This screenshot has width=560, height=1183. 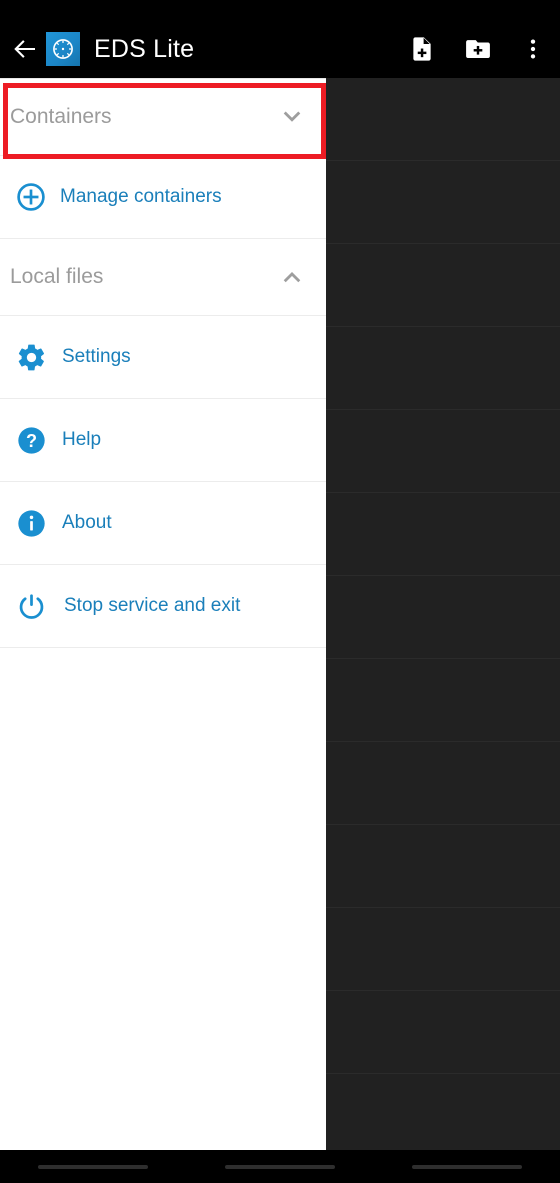 What do you see at coordinates (292, 117) in the screenshot?
I see `chevron-down-icon` at bounding box center [292, 117].